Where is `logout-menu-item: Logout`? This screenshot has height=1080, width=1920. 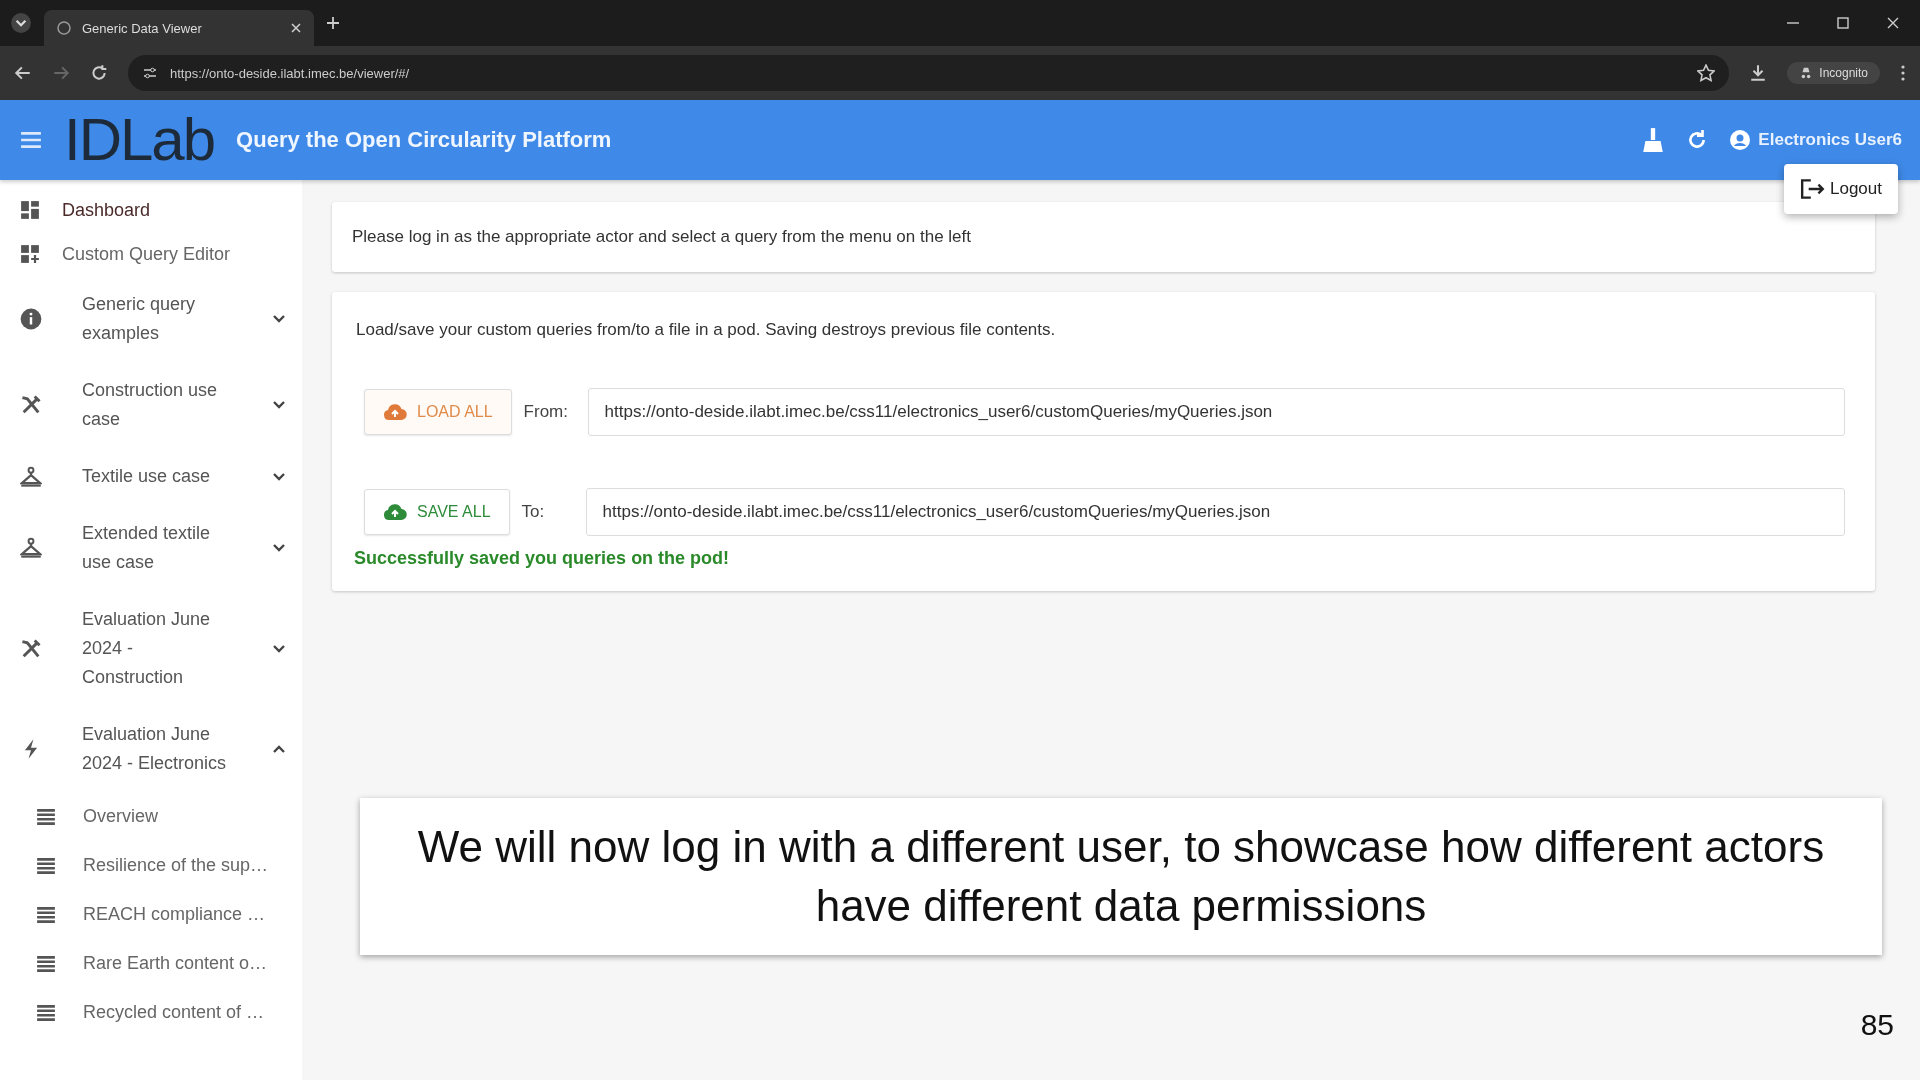 logout-menu-item: Logout is located at coordinates (1841, 189).